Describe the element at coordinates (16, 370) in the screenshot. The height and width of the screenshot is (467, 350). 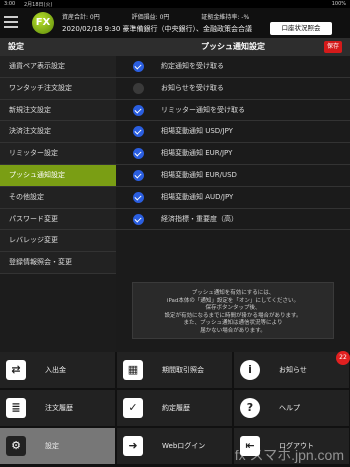
I see `deposit-withdraw-icon: ⇄` at that location.